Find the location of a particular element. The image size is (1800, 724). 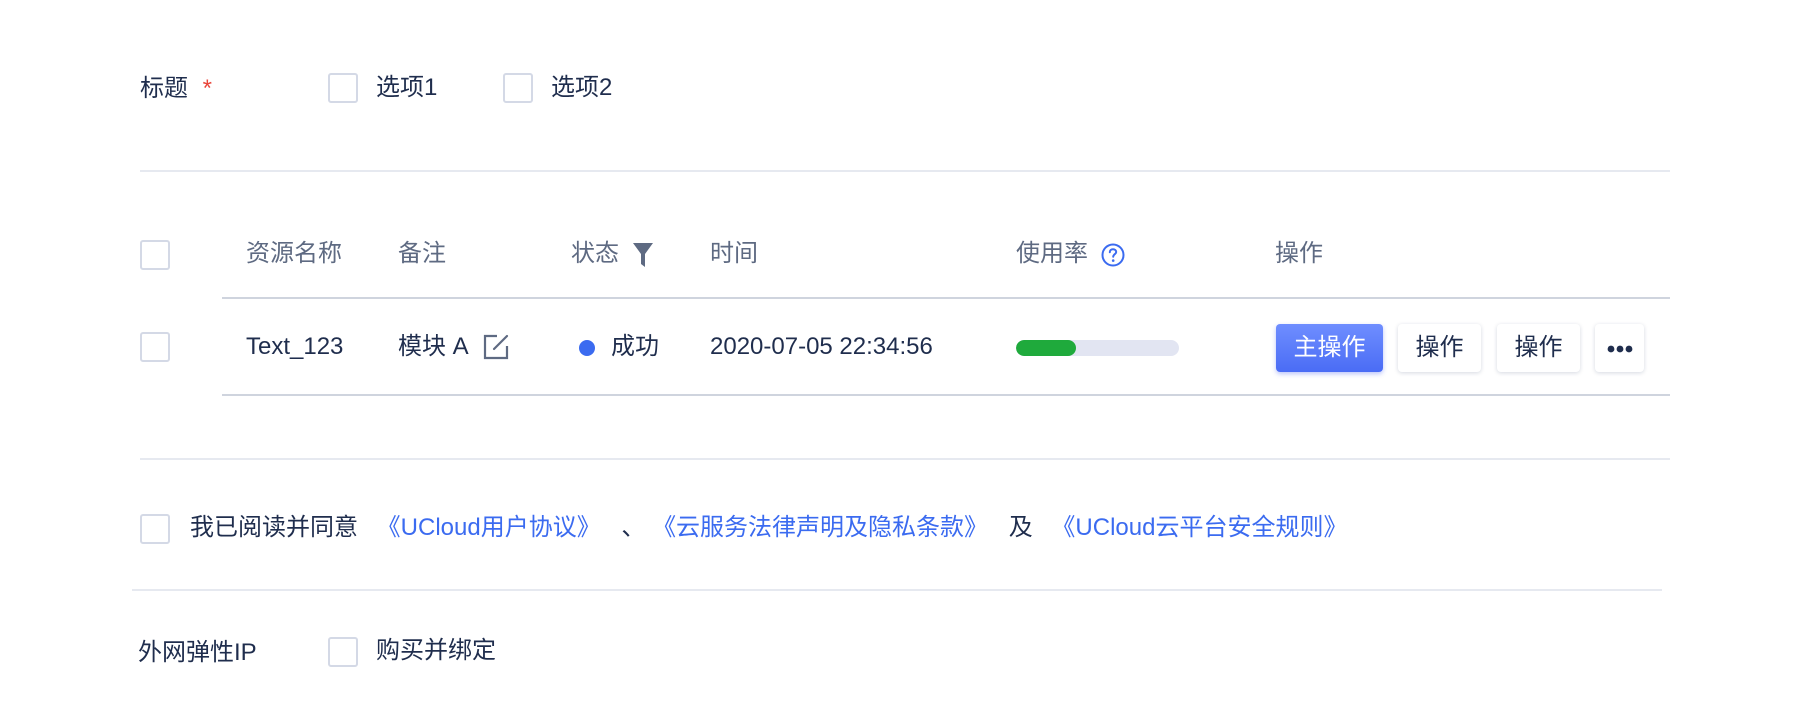

select-all-checkbox is located at coordinates (155, 255).